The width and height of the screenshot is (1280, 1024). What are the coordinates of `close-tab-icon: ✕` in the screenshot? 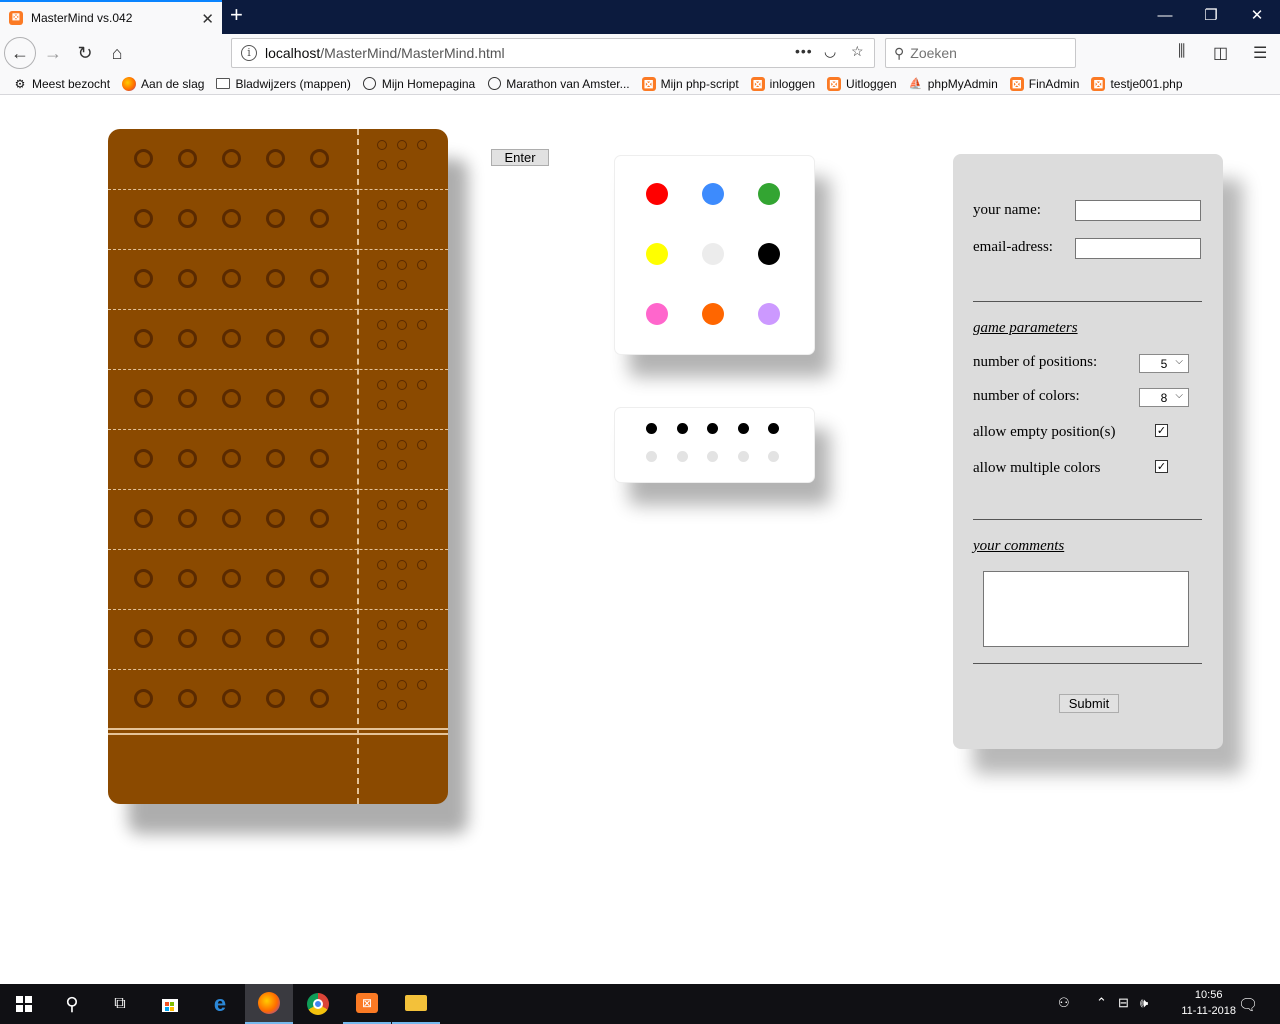 It's located at (207, 19).